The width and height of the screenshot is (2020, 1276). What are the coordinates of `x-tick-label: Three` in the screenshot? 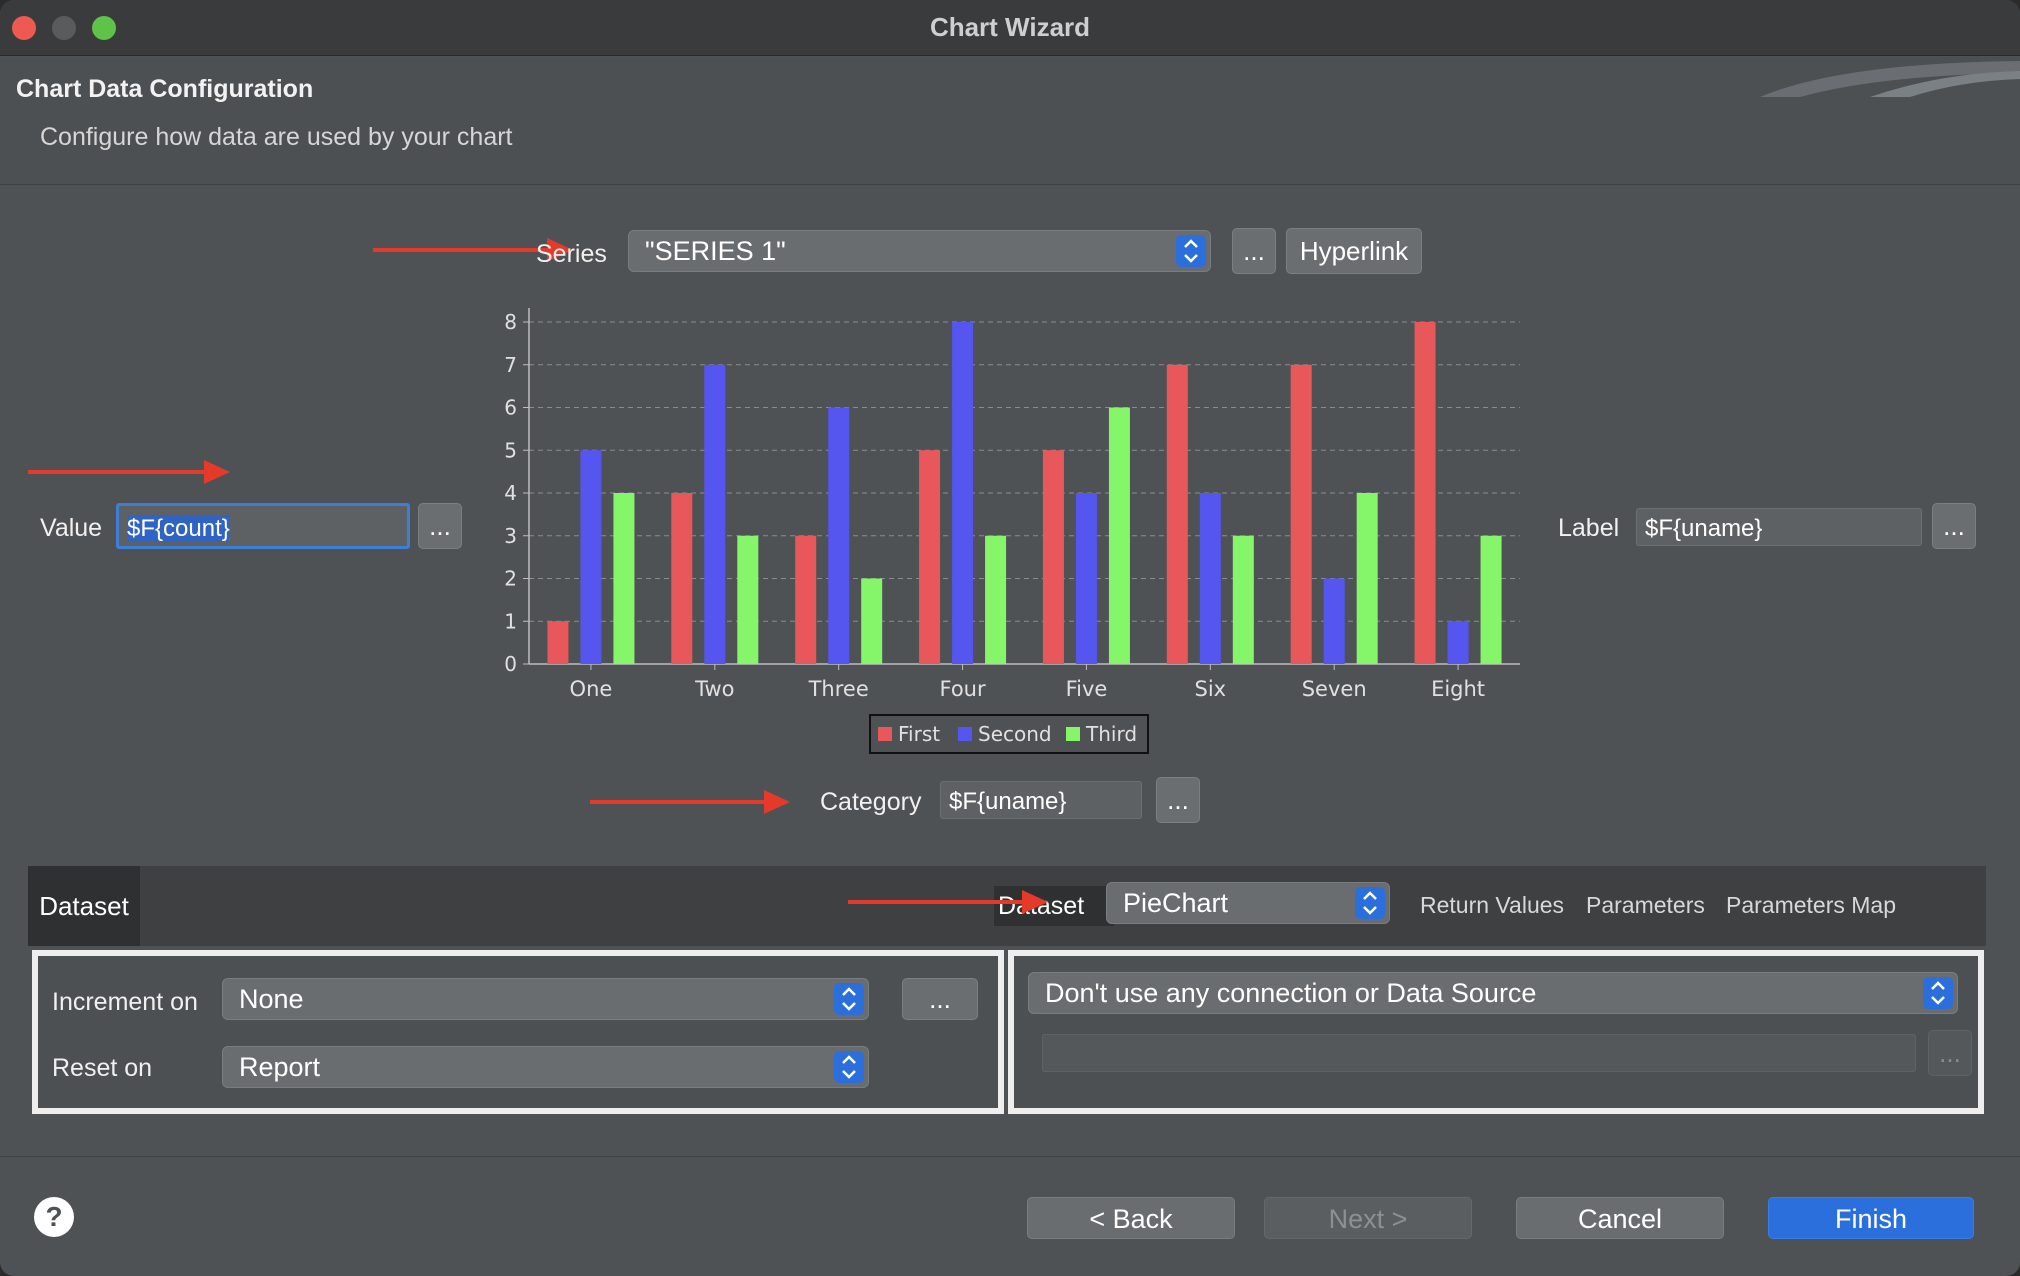 It's located at (838, 689).